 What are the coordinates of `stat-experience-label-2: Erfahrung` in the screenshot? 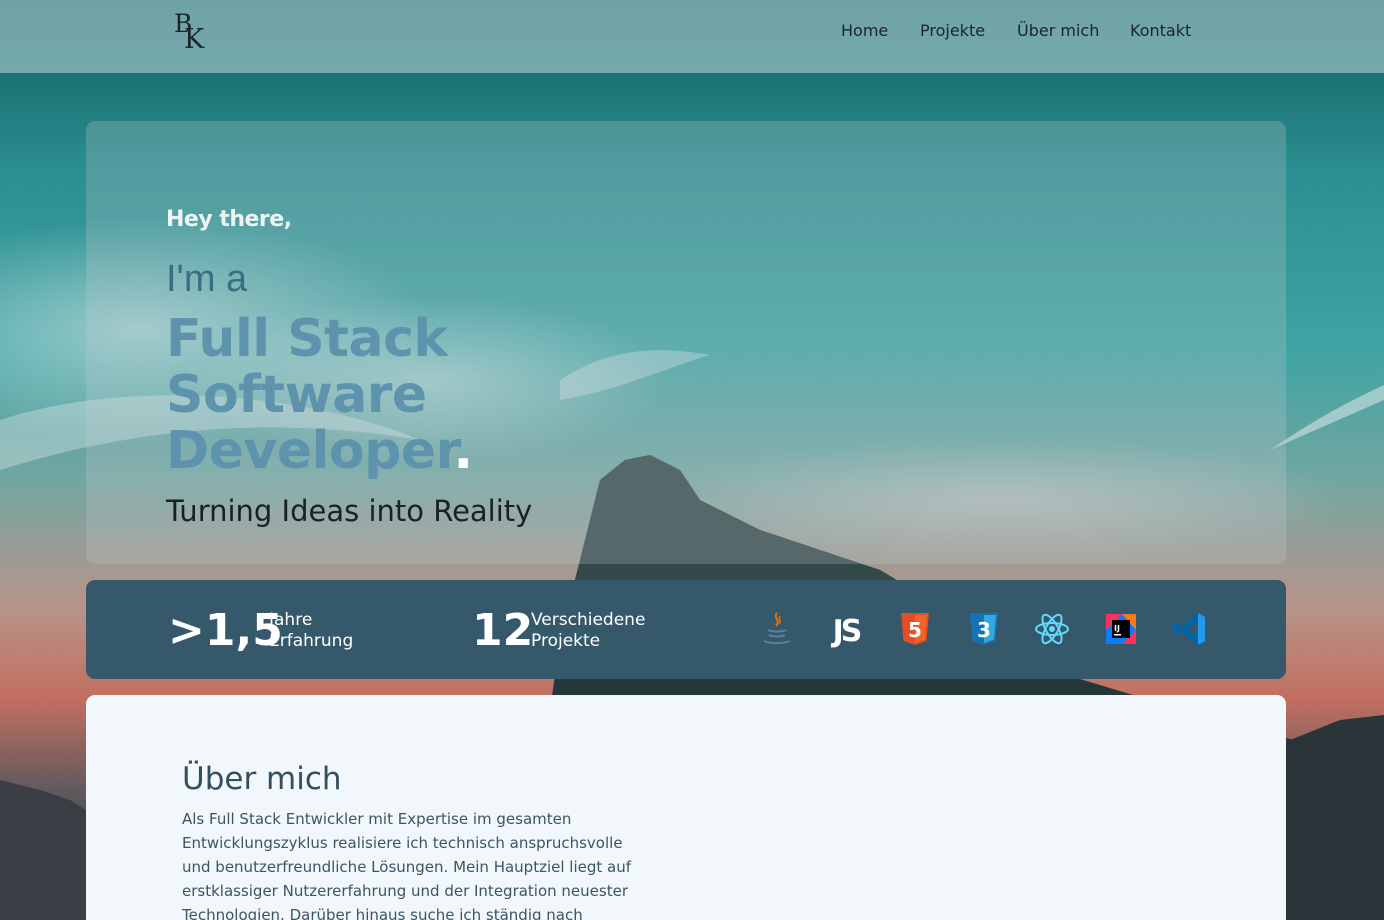 It's located at (311, 641).